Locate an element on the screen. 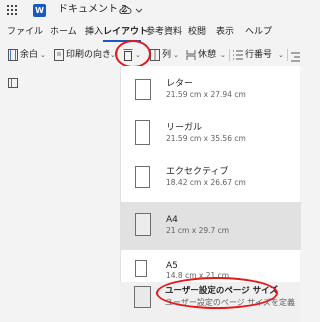 The width and height of the screenshot is (320, 322). size-option-letter: レター 21.59 cm x 27.94 cm is located at coordinates (211, 92).